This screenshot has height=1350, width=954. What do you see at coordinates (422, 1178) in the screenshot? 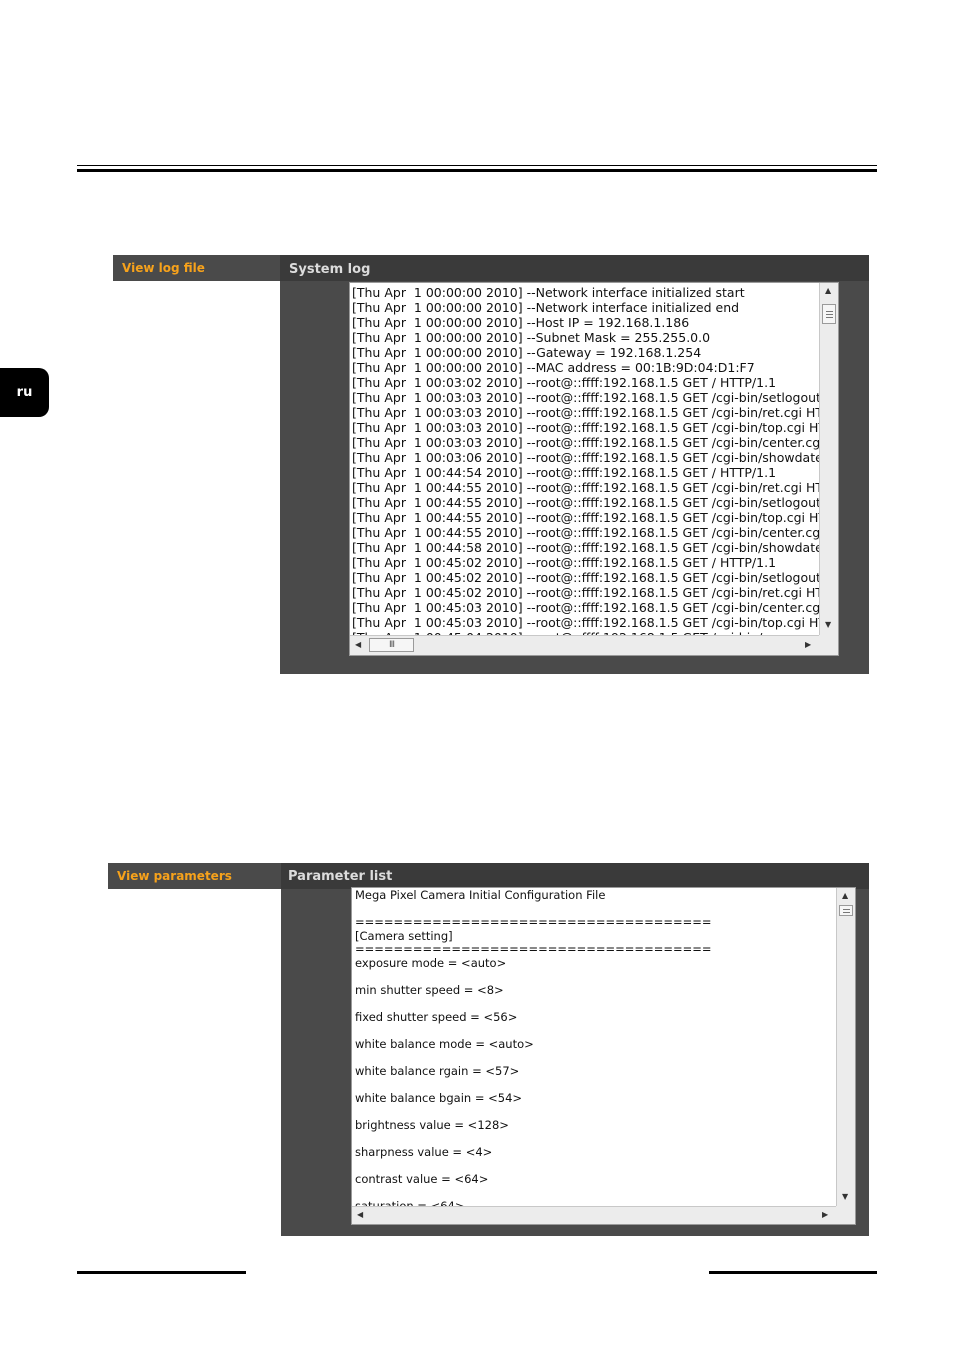
I see `param-line: contrast value = <64>` at bounding box center [422, 1178].